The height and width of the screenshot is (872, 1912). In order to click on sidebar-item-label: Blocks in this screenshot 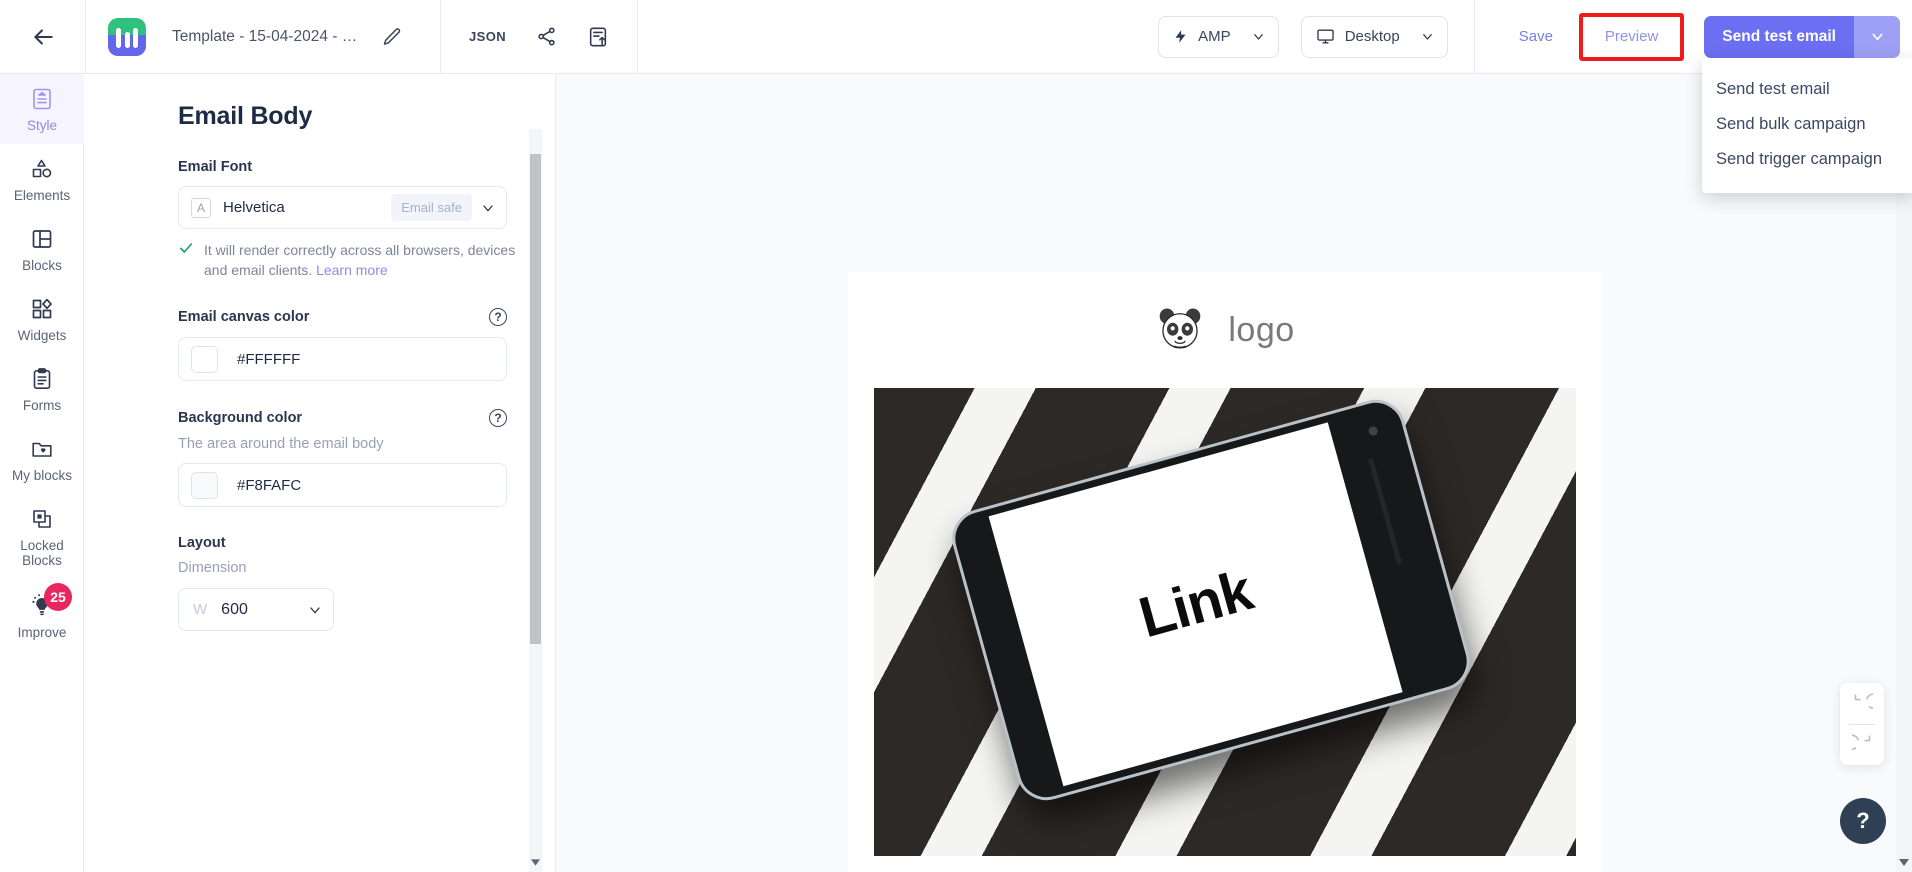, I will do `click(42, 265)`.